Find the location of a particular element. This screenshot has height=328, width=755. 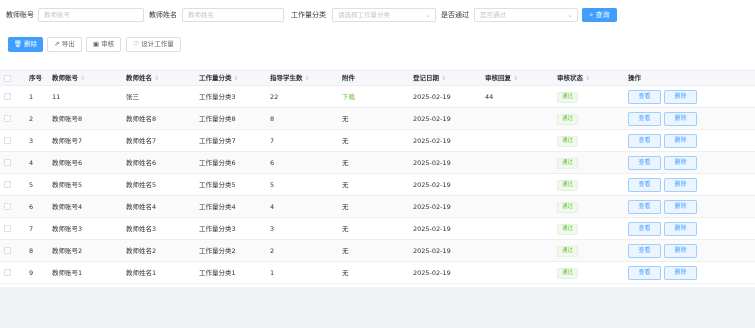

teacher-account-input: 教师账号 is located at coordinates (91, 15).